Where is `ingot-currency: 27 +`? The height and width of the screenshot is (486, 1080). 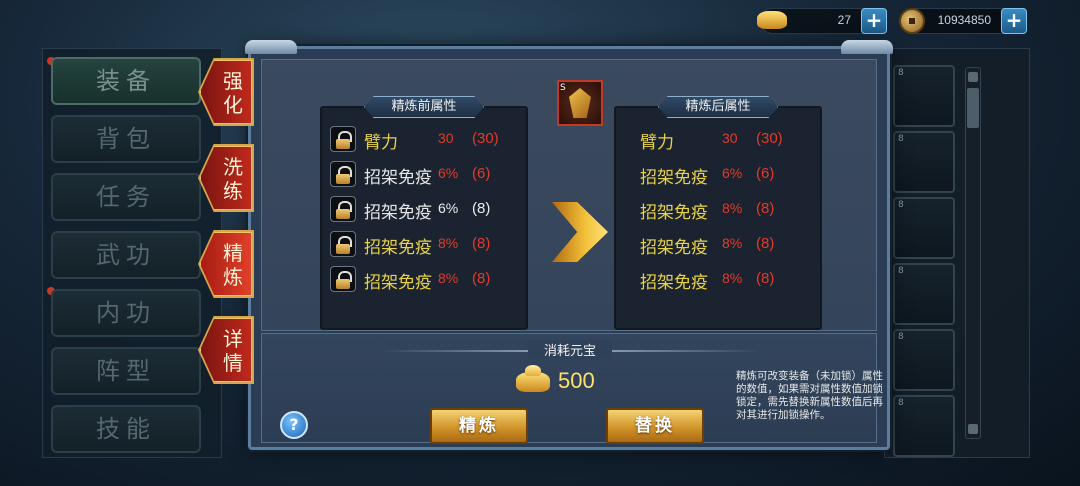
ingot-currency: 27 + is located at coordinates (822, 21).